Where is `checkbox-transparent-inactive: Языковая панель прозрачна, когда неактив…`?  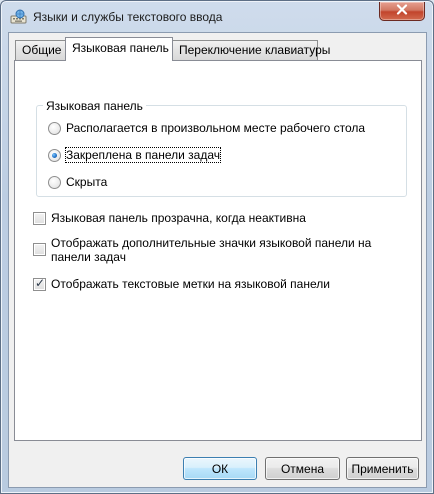
checkbox-transparent-inactive: Языковая панель прозрачна, когда неактив… is located at coordinates (169, 218).